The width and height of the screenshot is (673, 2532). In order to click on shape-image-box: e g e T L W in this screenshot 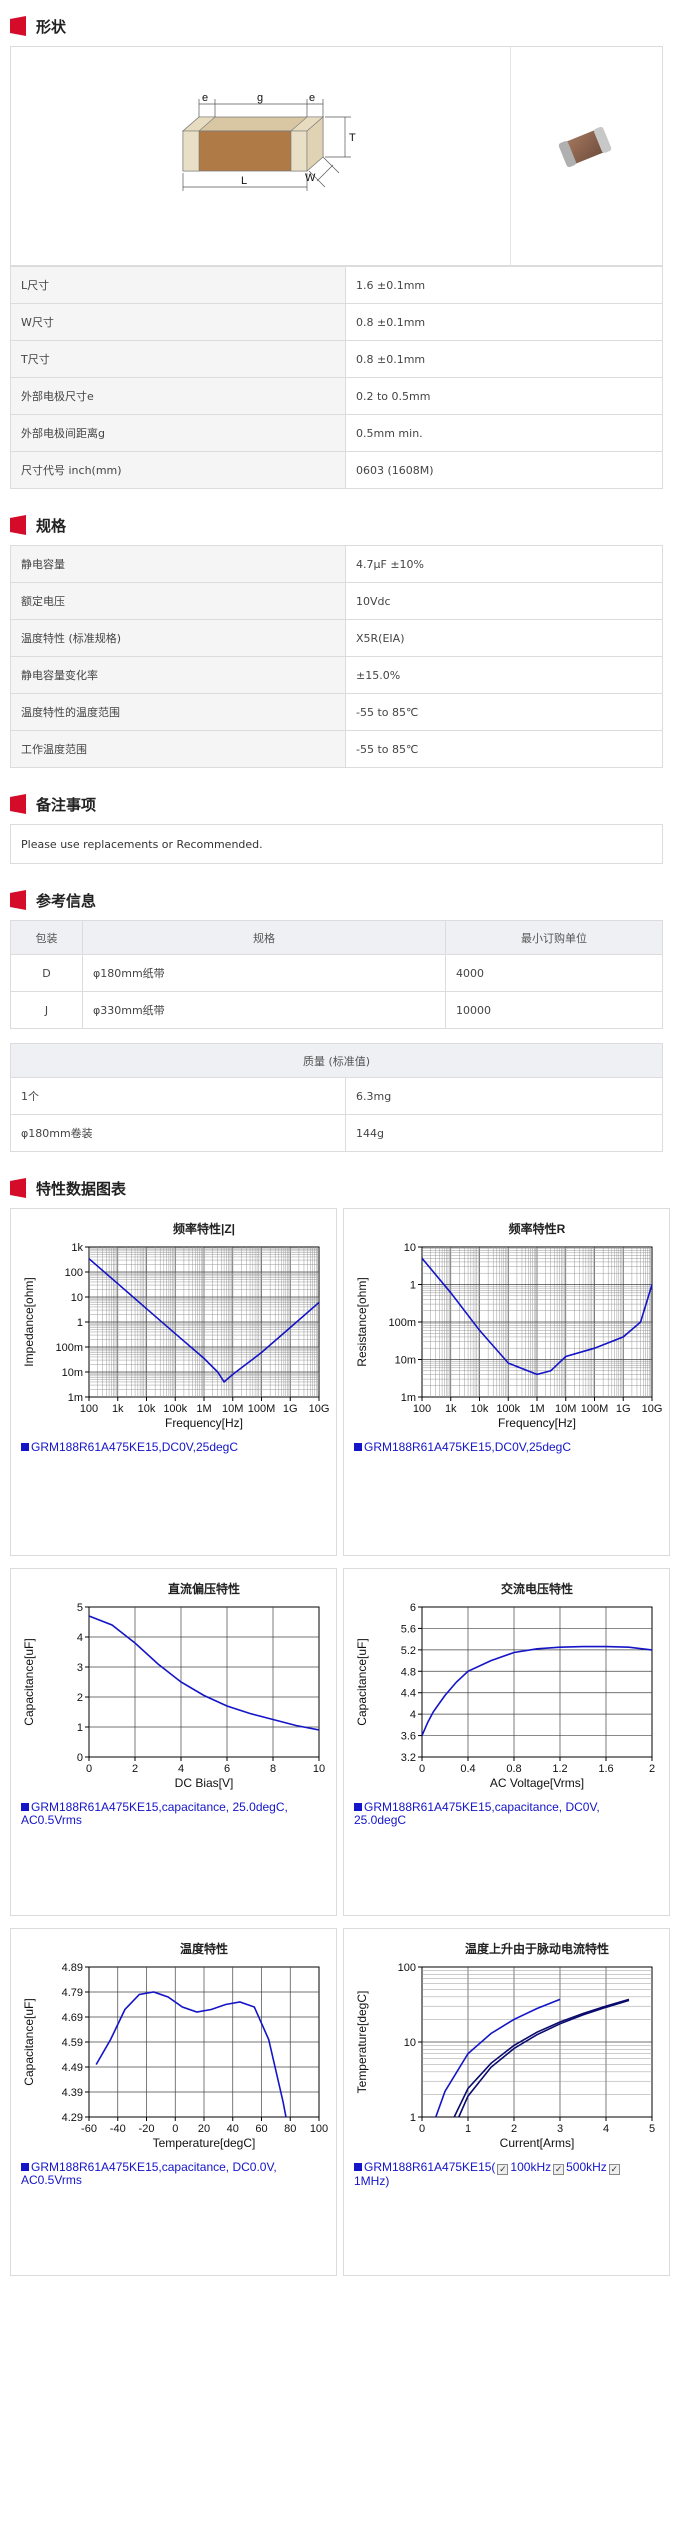, I will do `click(336, 156)`.